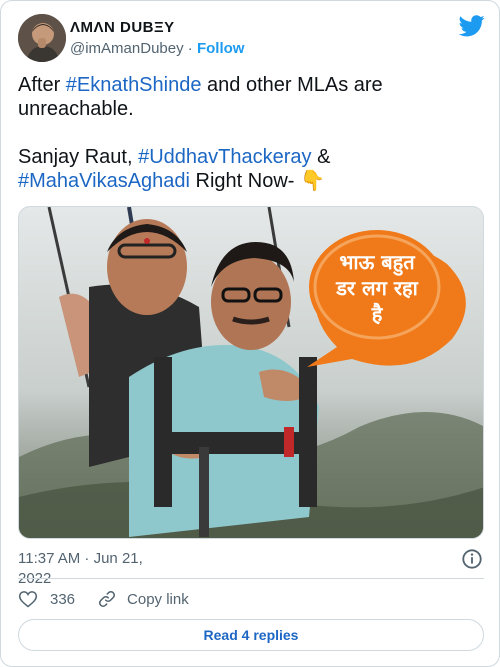  What do you see at coordinates (134, 85) in the screenshot?
I see `hashtag-eknathshinde: #EknathShinde` at bounding box center [134, 85].